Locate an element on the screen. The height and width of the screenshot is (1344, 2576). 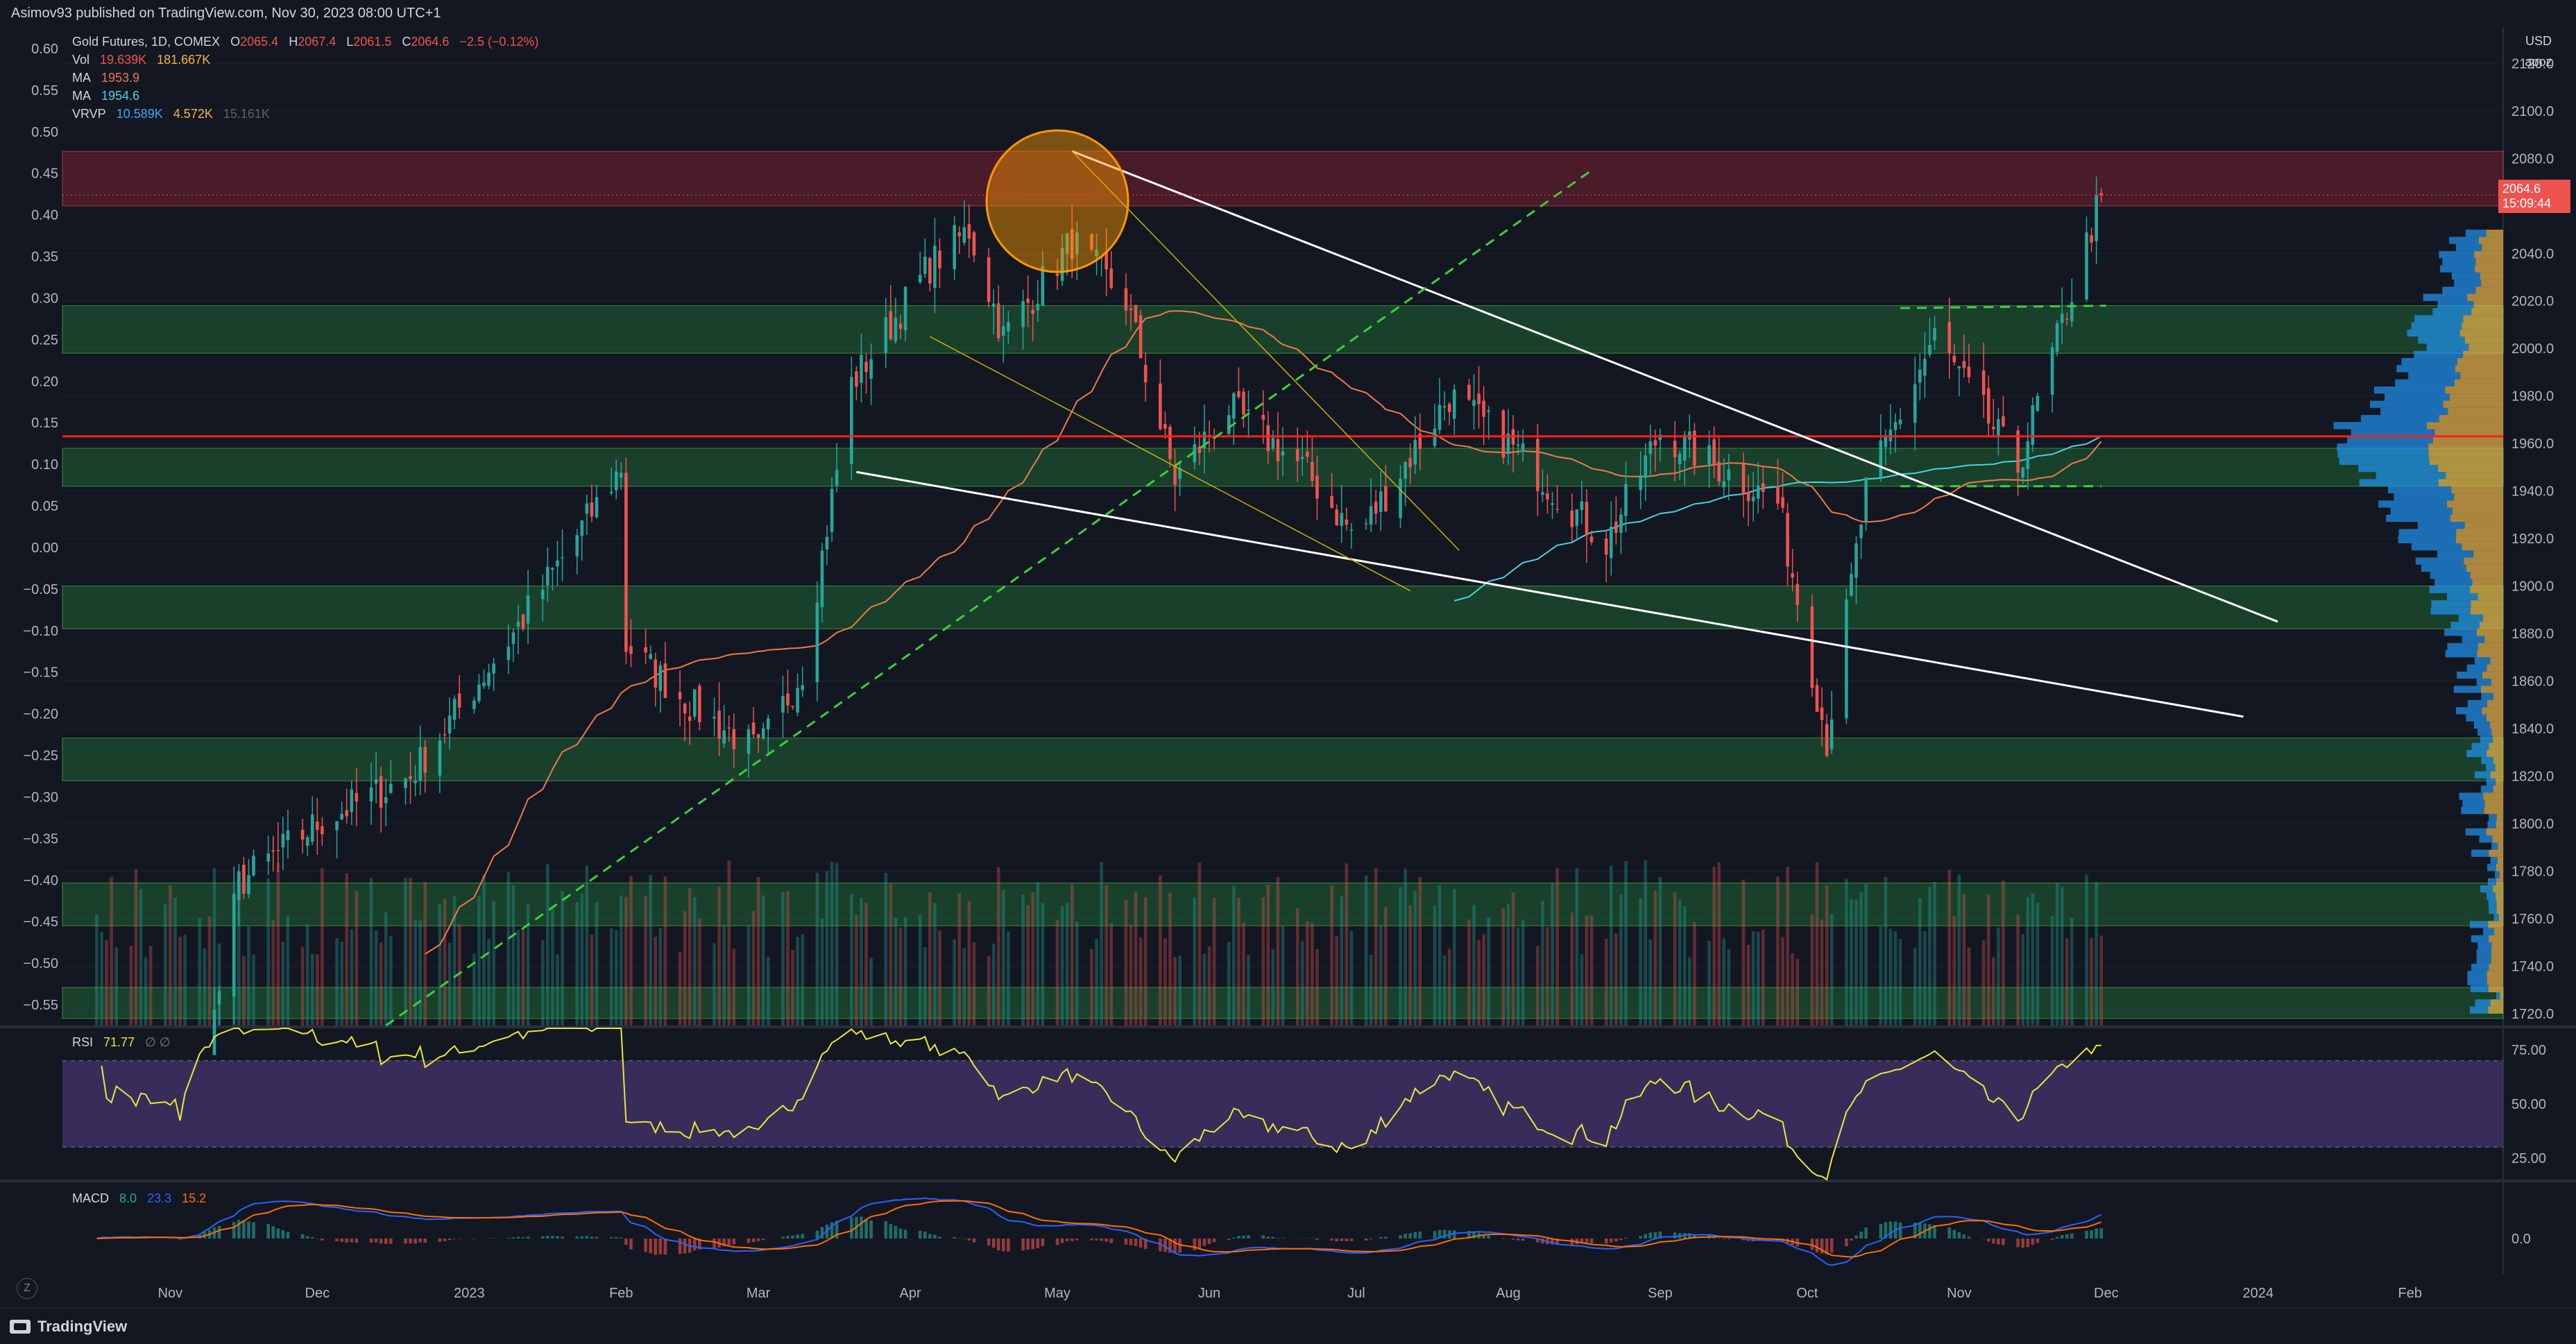
ma1-label: MA is located at coordinates (81, 78).